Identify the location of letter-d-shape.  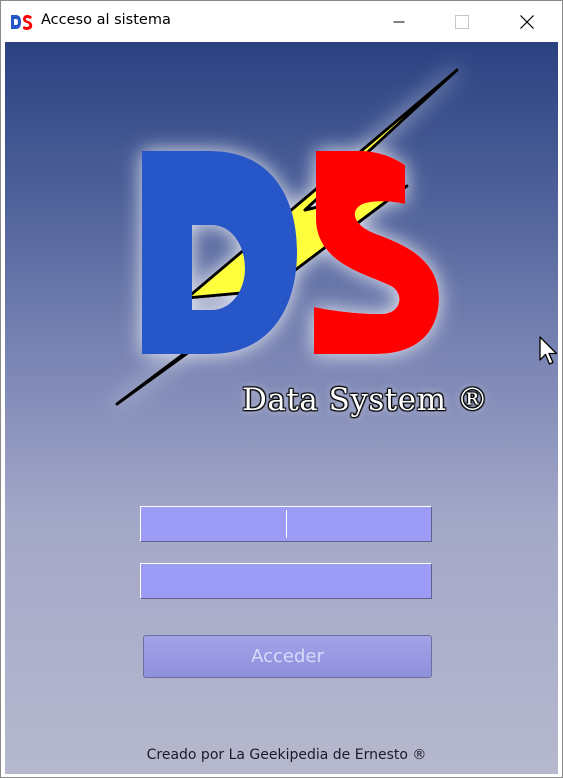
(219, 252).